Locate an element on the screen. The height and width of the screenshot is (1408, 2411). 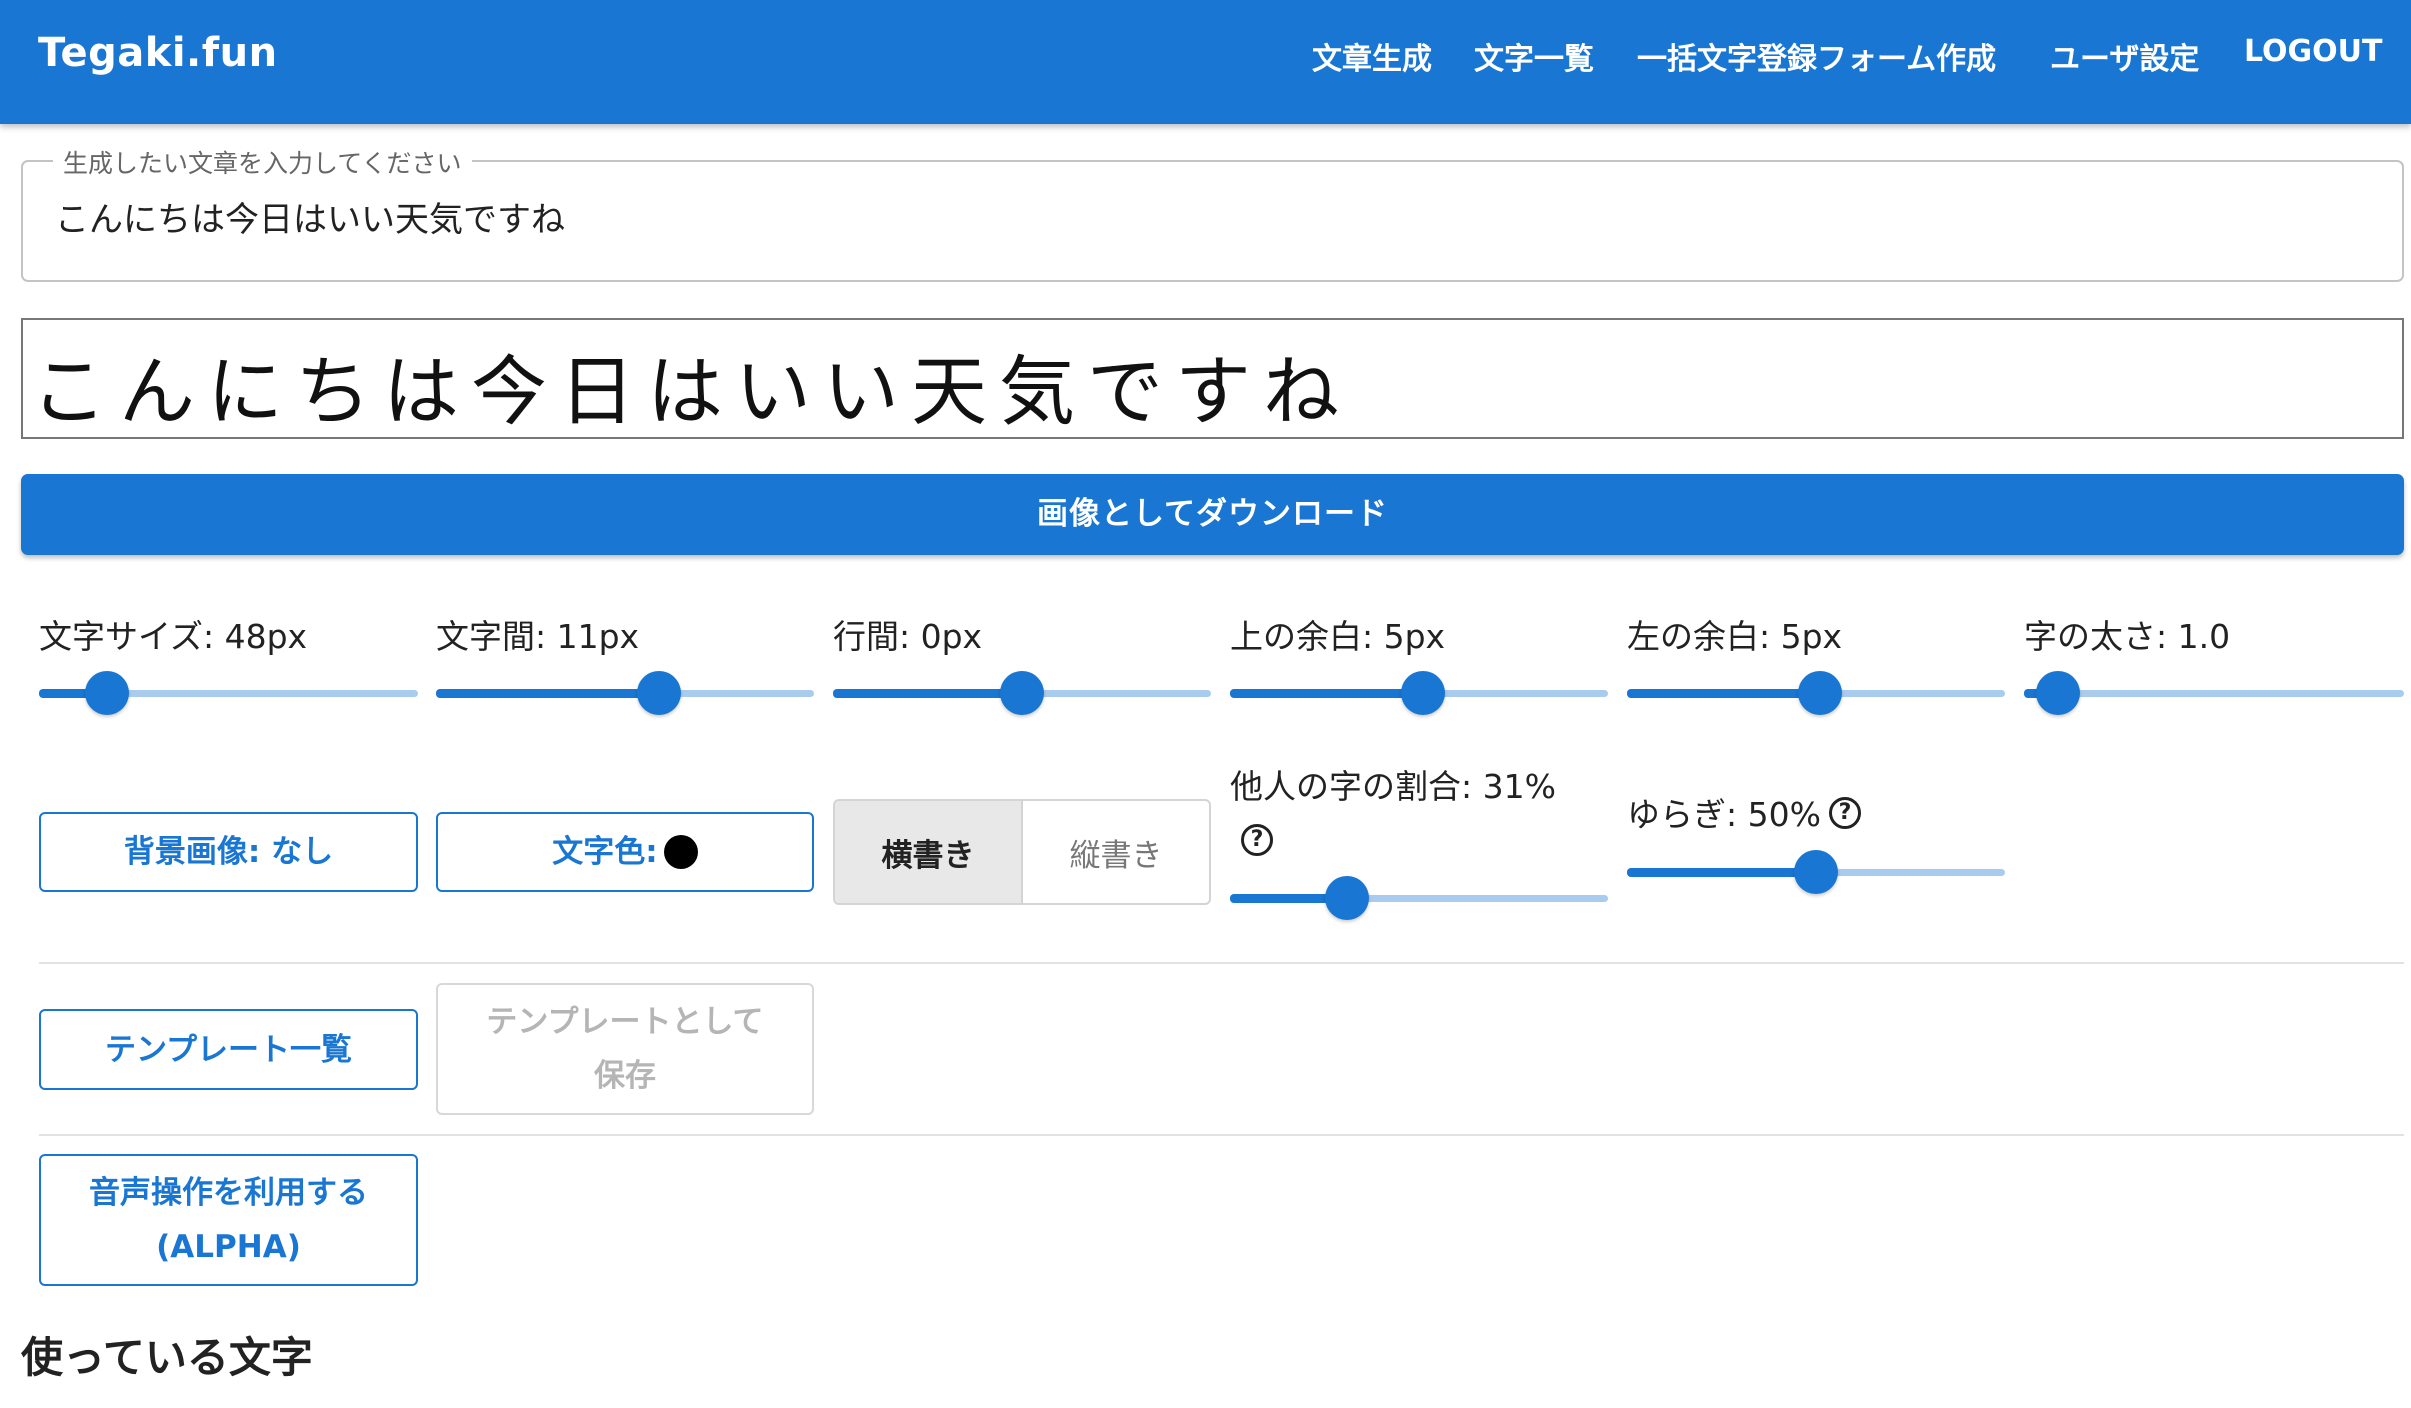
background-image-button-label: 背景画像: なし is located at coordinates (228, 852).